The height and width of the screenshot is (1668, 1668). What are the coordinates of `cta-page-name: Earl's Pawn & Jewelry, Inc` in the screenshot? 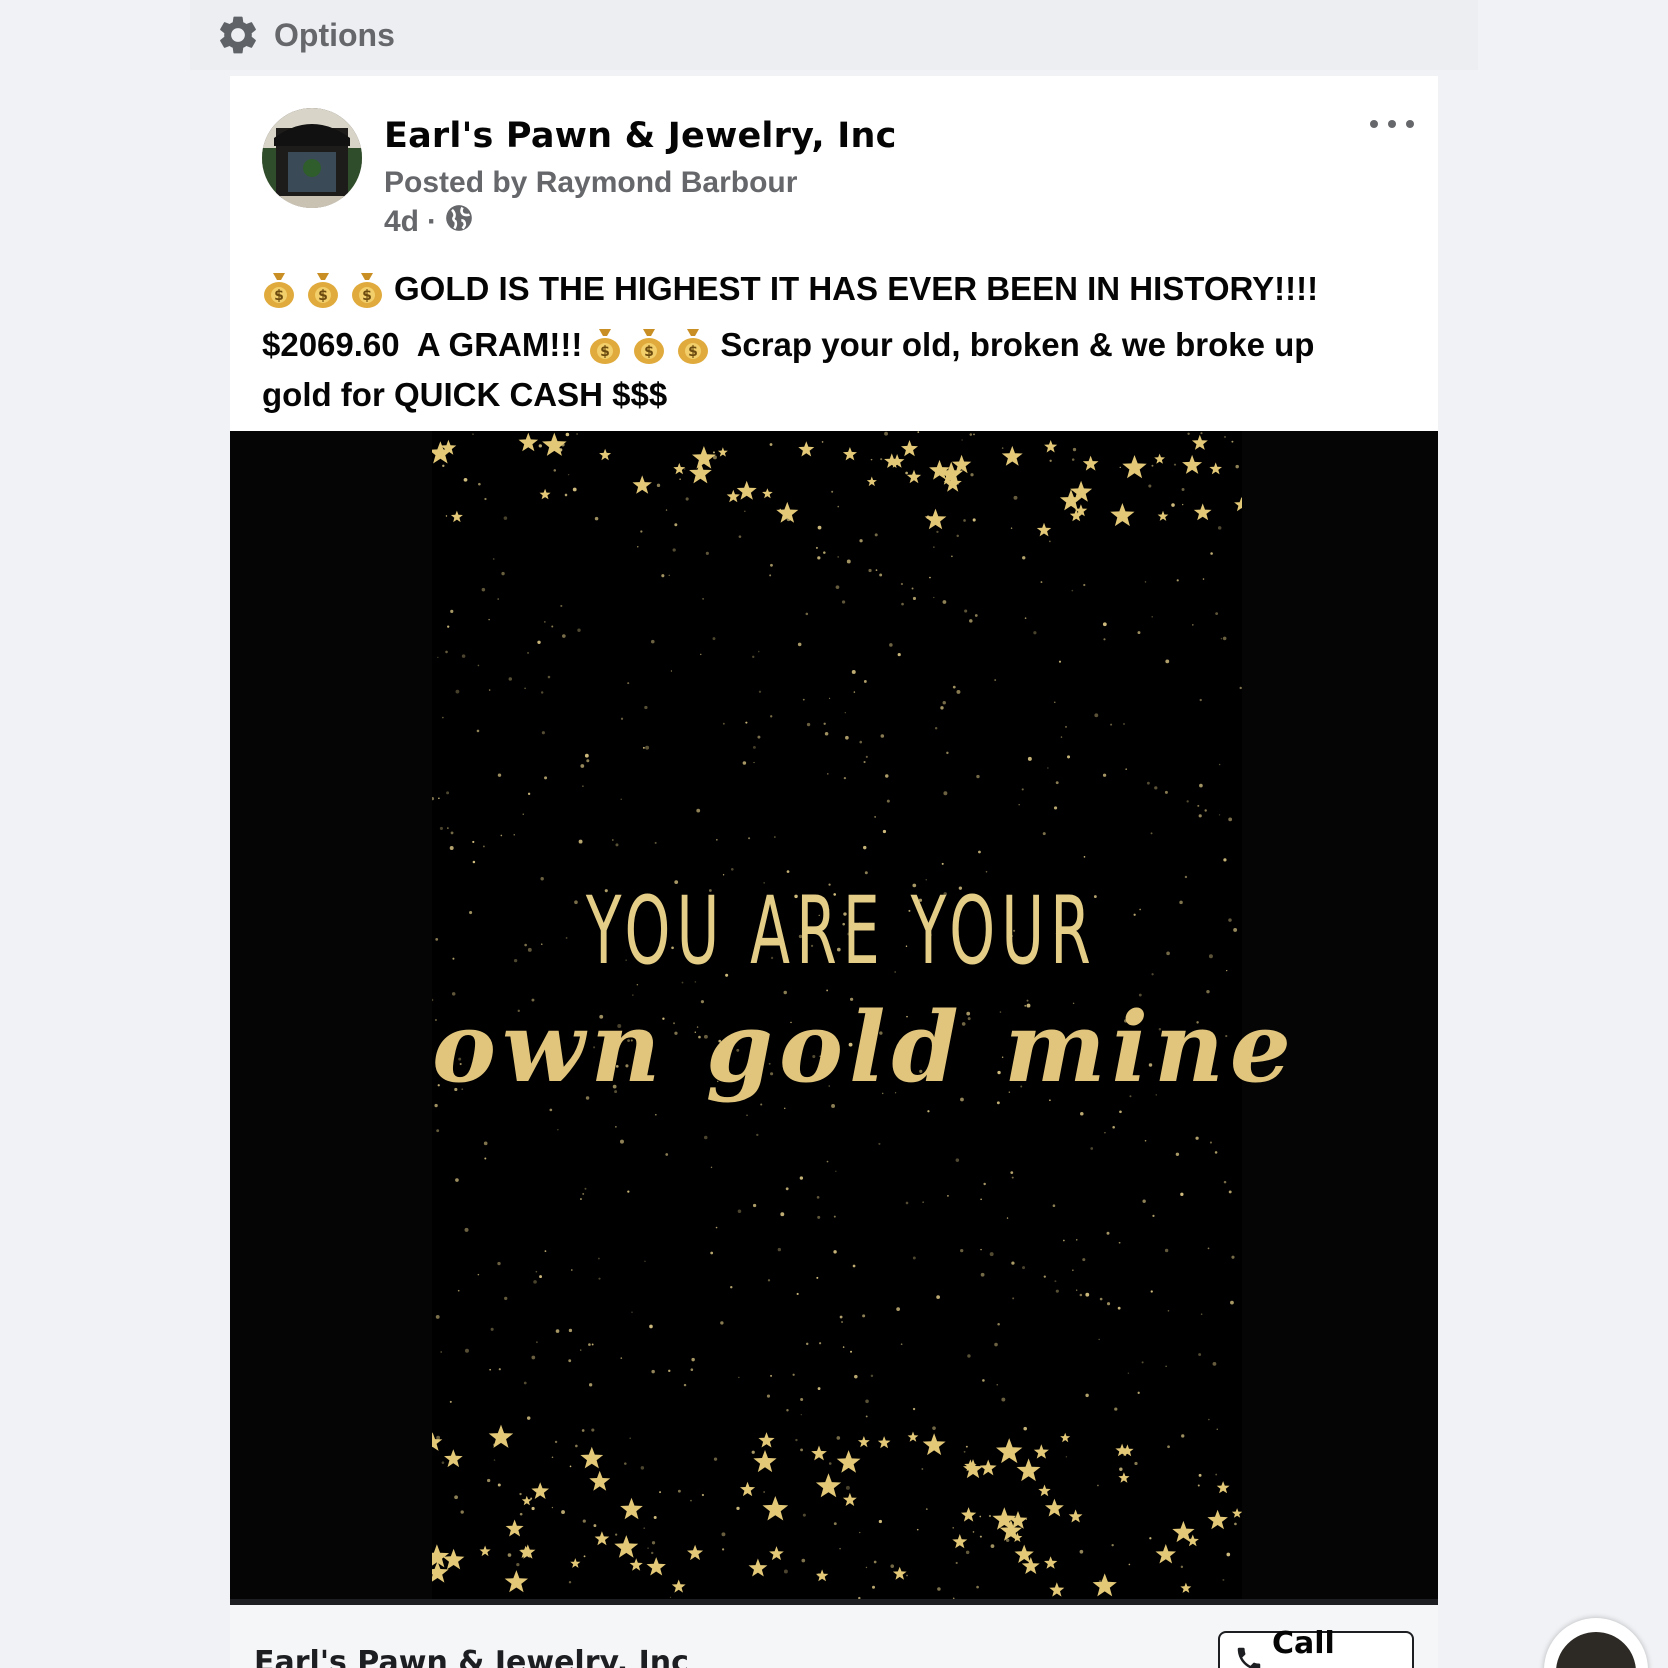 It's located at (471, 1656).